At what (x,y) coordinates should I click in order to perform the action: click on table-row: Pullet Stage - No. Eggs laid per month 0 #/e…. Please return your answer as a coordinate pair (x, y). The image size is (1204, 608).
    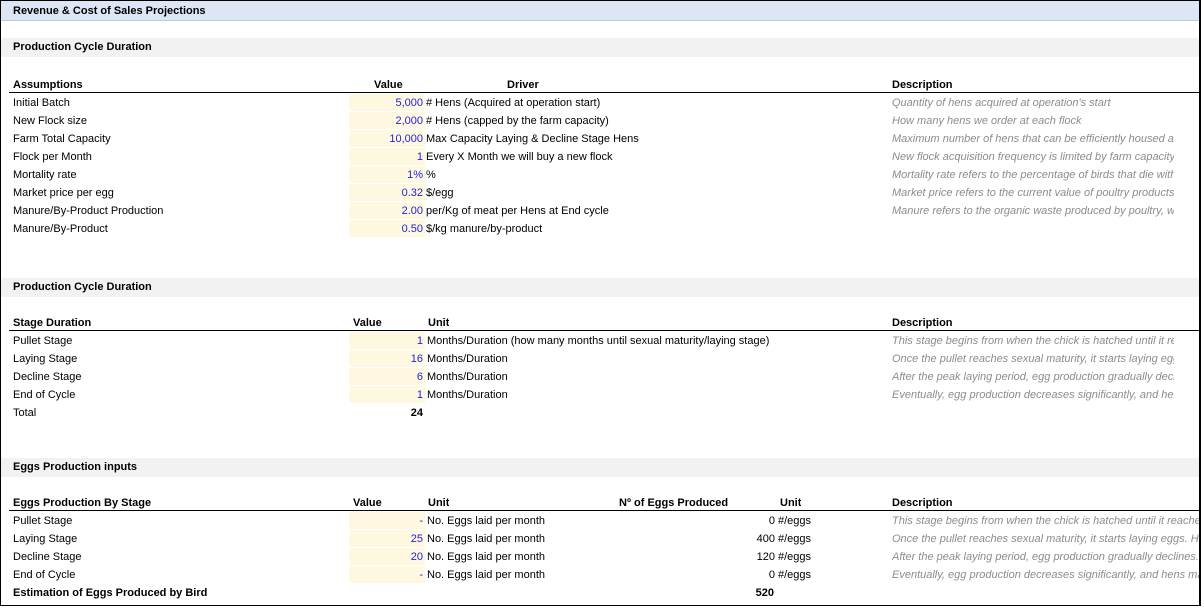
    Looking at the image, I should click on (600, 521).